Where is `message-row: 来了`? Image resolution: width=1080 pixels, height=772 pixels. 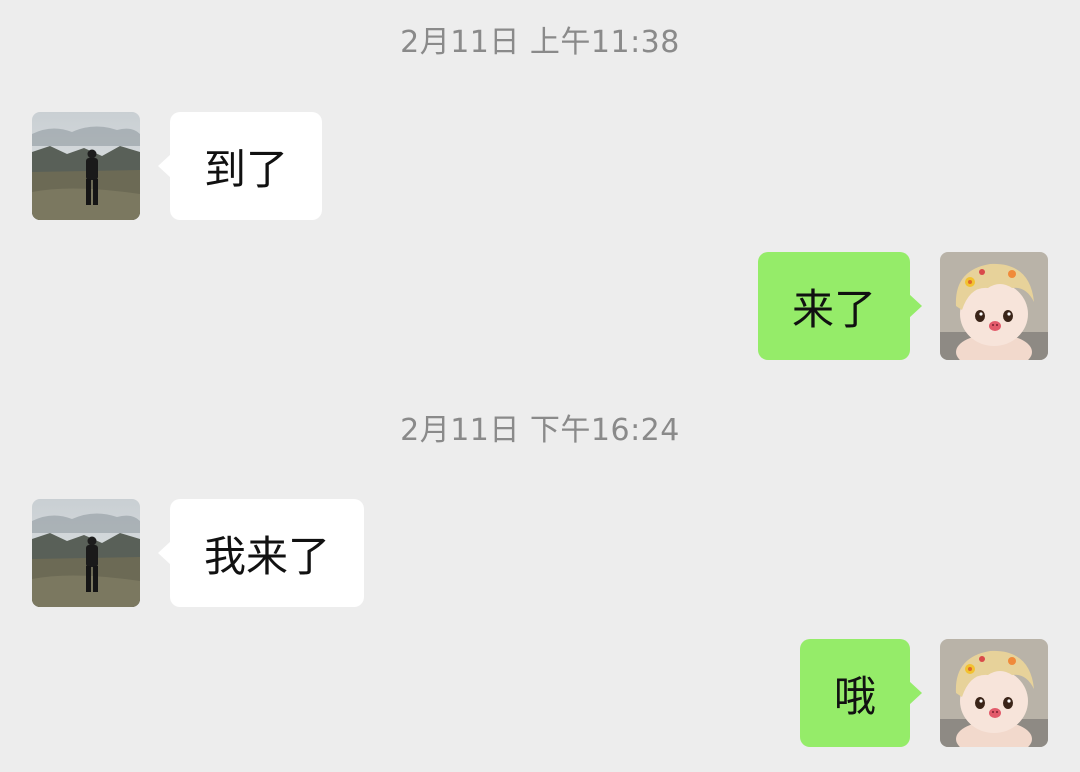
message-row: 来了 is located at coordinates (540, 306).